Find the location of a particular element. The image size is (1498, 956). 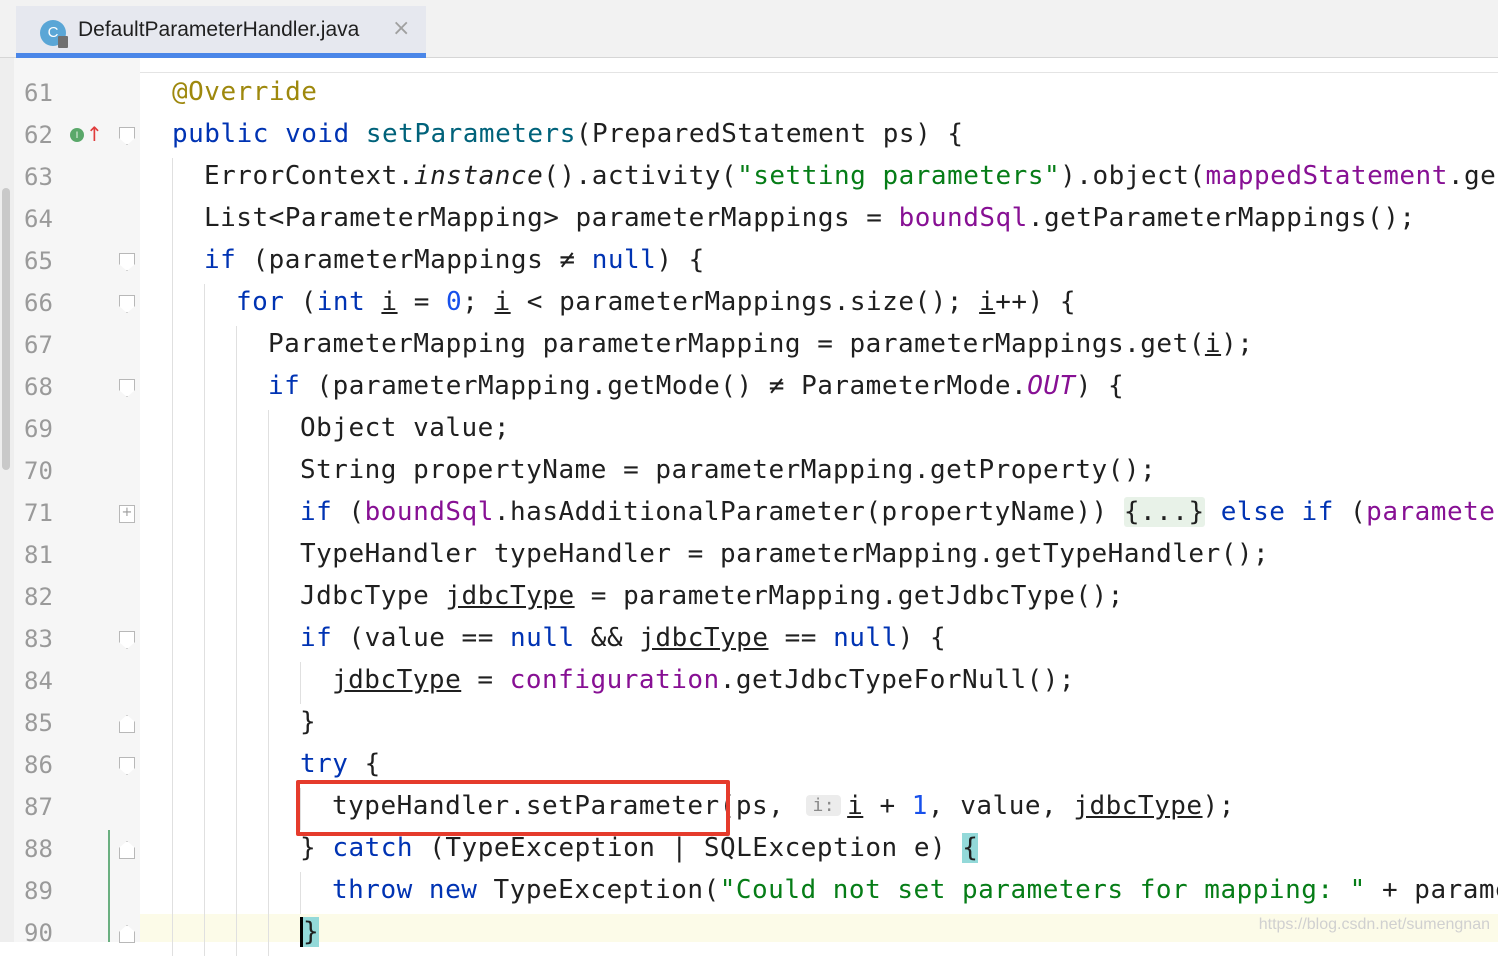

line-number: 65 is located at coordinates (38, 261).